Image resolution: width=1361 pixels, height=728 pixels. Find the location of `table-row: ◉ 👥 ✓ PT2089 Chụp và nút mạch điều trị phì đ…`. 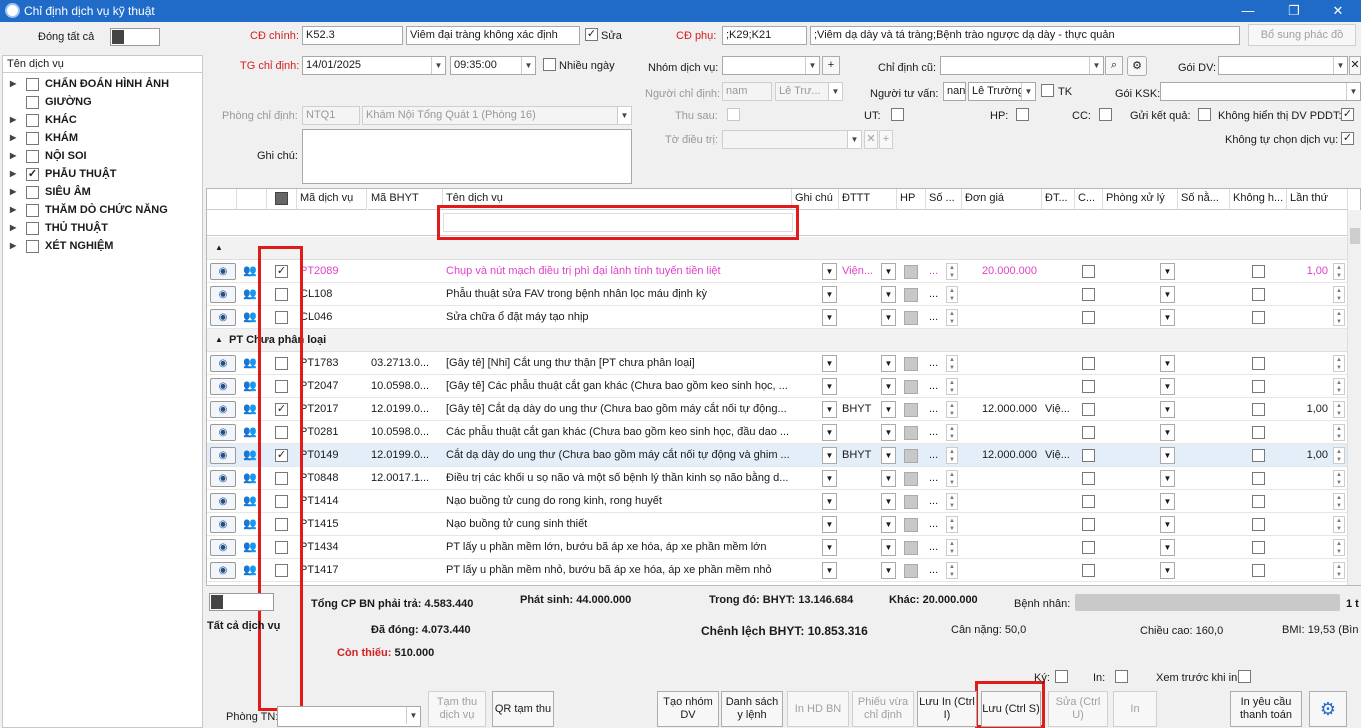

table-row: ◉ 👥 ✓ PT2089 Chụp và nút mạch điều trị phì đ… is located at coordinates (777, 271).